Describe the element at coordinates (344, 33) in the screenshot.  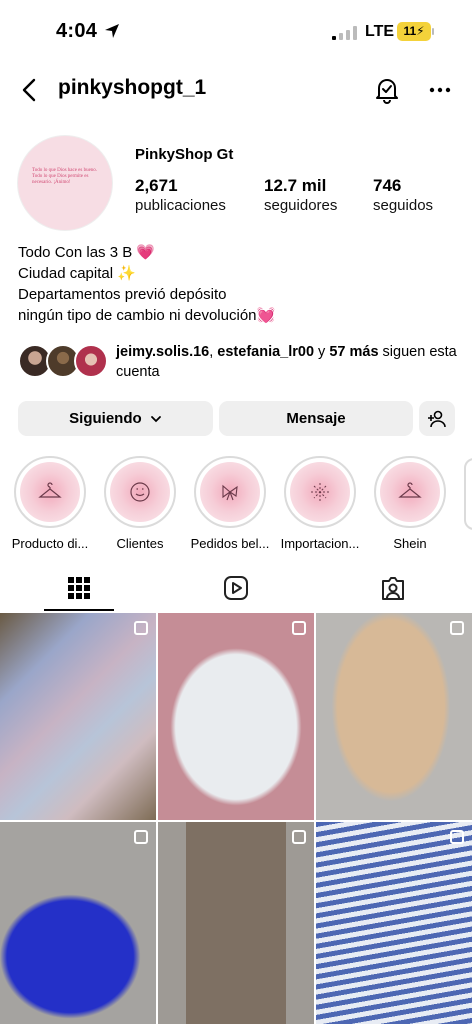
I see `cellular-signal-icon` at that location.